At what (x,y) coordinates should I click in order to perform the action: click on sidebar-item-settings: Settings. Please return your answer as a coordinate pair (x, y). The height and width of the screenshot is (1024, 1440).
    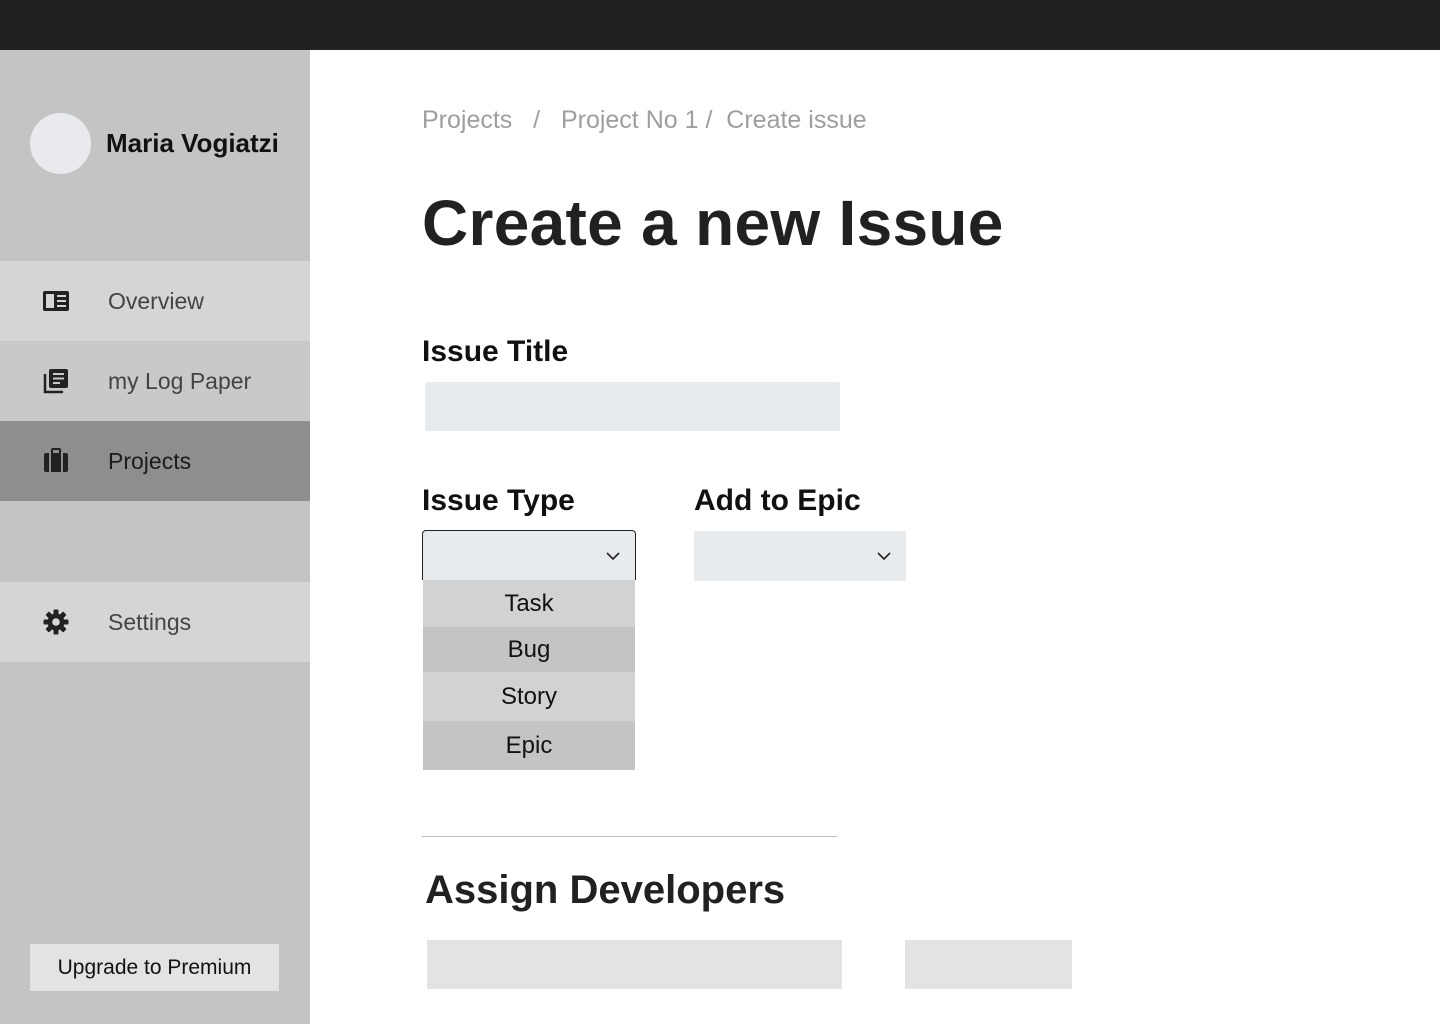
    Looking at the image, I should click on (155, 622).